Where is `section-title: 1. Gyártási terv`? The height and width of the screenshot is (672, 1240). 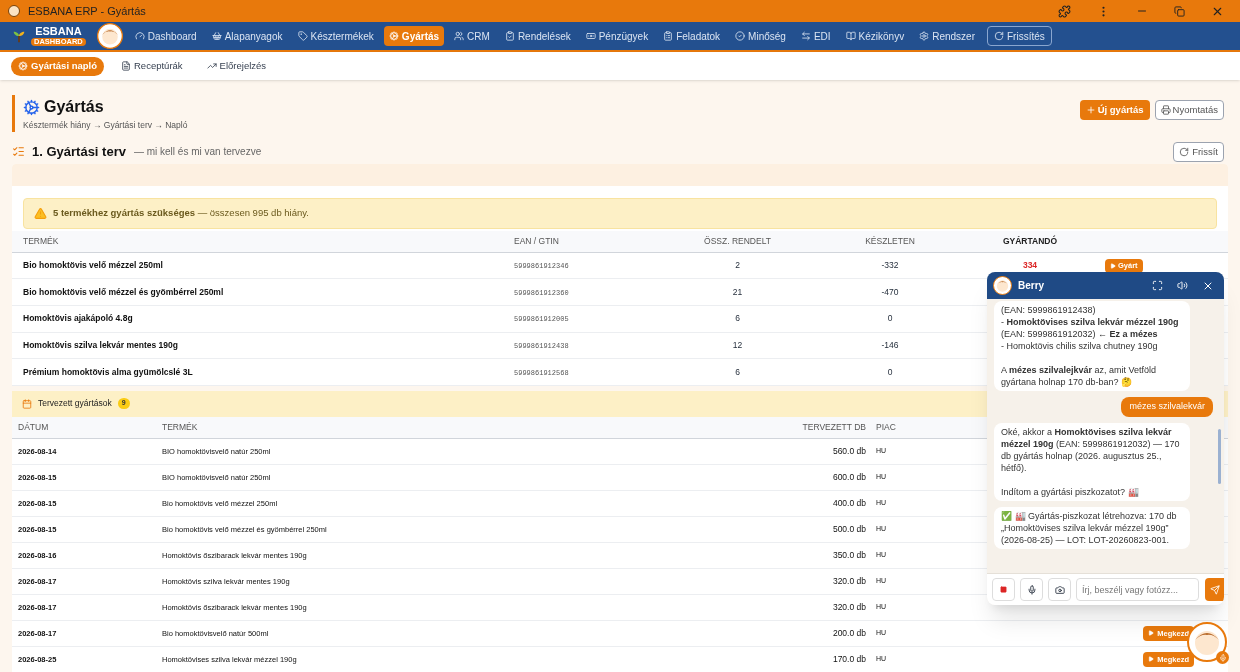
section-title: 1. Gyártási terv is located at coordinates (79, 152).